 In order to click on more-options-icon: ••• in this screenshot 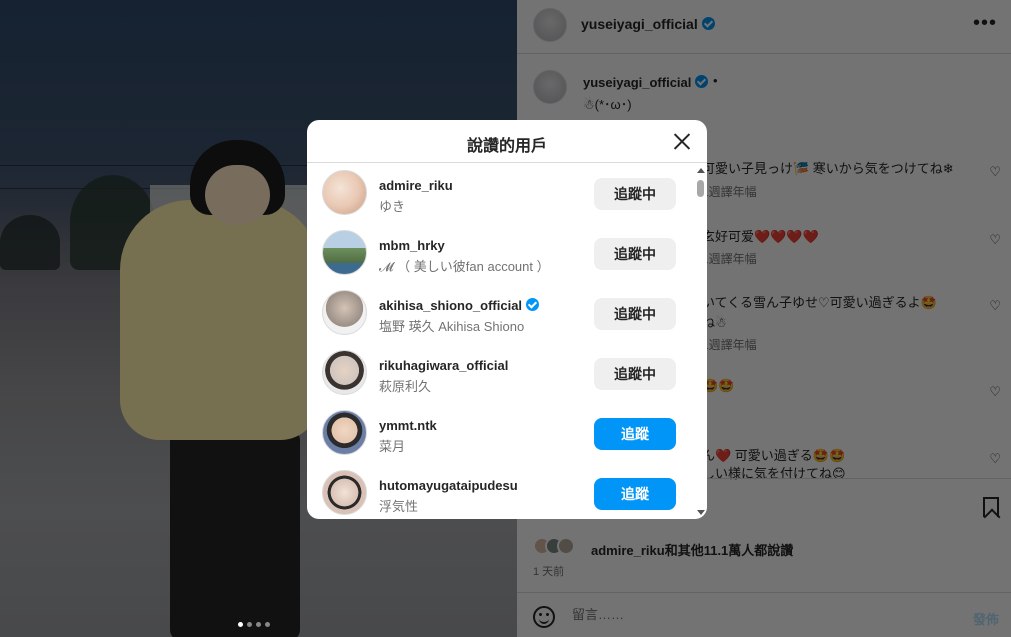, I will do `click(985, 23)`.